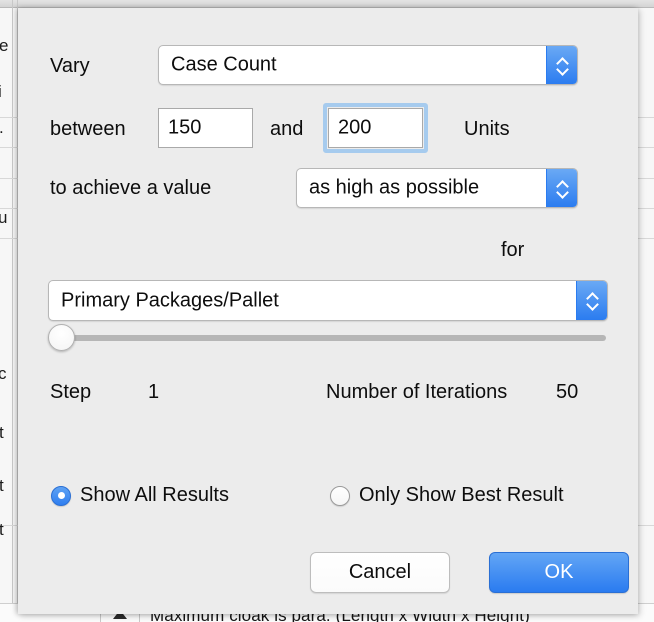 This screenshot has width=654, height=622. I want to click on achieve-label: to achieve a value, so click(131, 188).